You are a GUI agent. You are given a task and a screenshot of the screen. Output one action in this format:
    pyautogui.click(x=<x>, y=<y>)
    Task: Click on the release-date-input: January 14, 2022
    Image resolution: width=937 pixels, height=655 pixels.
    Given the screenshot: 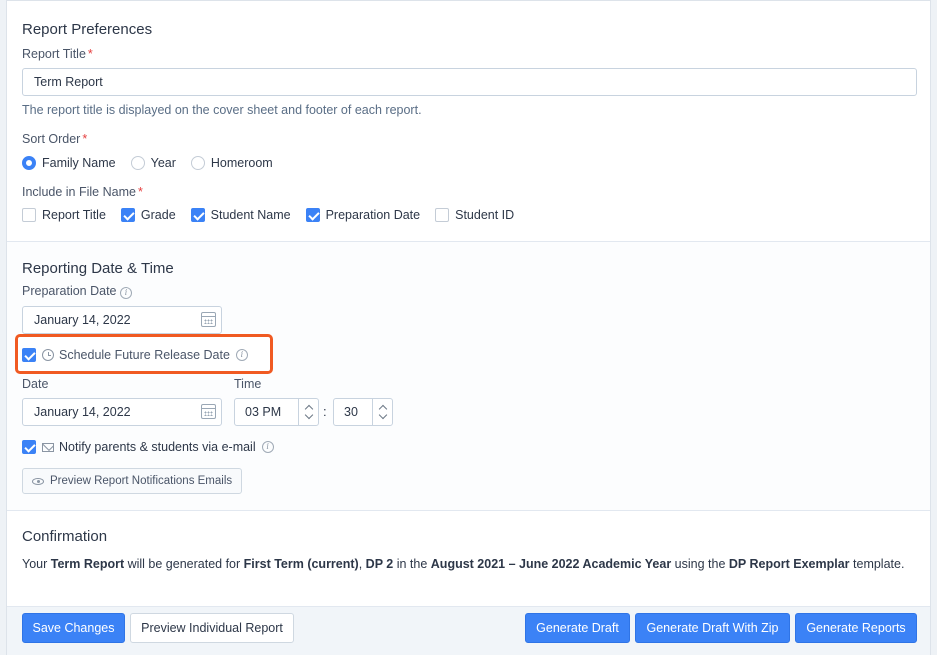 What is the action you would take?
    pyautogui.click(x=122, y=412)
    